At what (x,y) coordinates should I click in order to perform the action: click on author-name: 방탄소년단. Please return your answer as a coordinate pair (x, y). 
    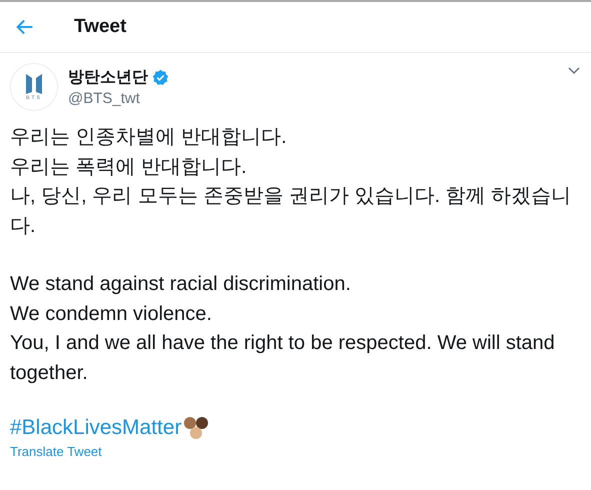
    Looking at the image, I should click on (108, 77).